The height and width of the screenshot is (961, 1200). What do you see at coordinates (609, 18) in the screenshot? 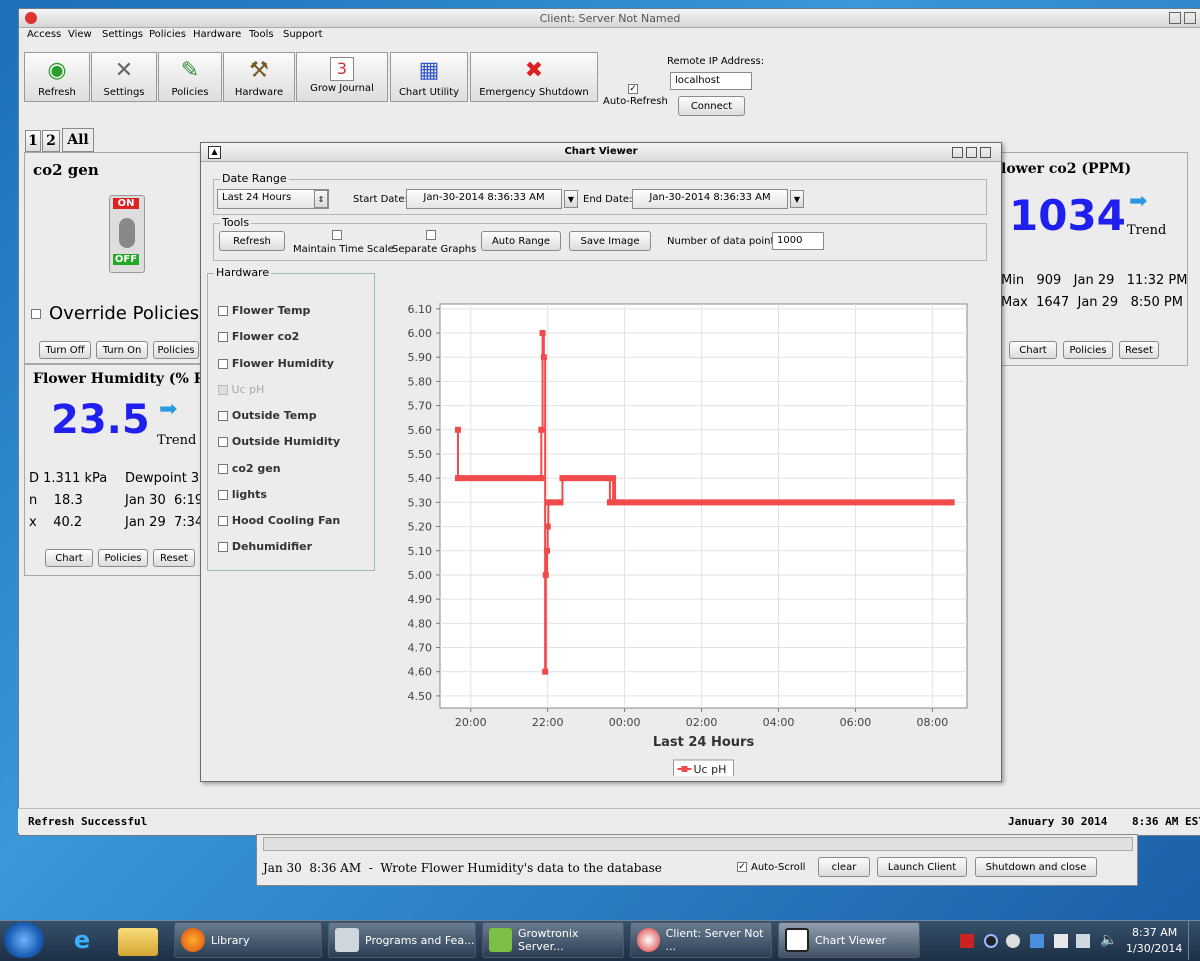
I see `title-bar: Client: Server Not Named` at bounding box center [609, 18].